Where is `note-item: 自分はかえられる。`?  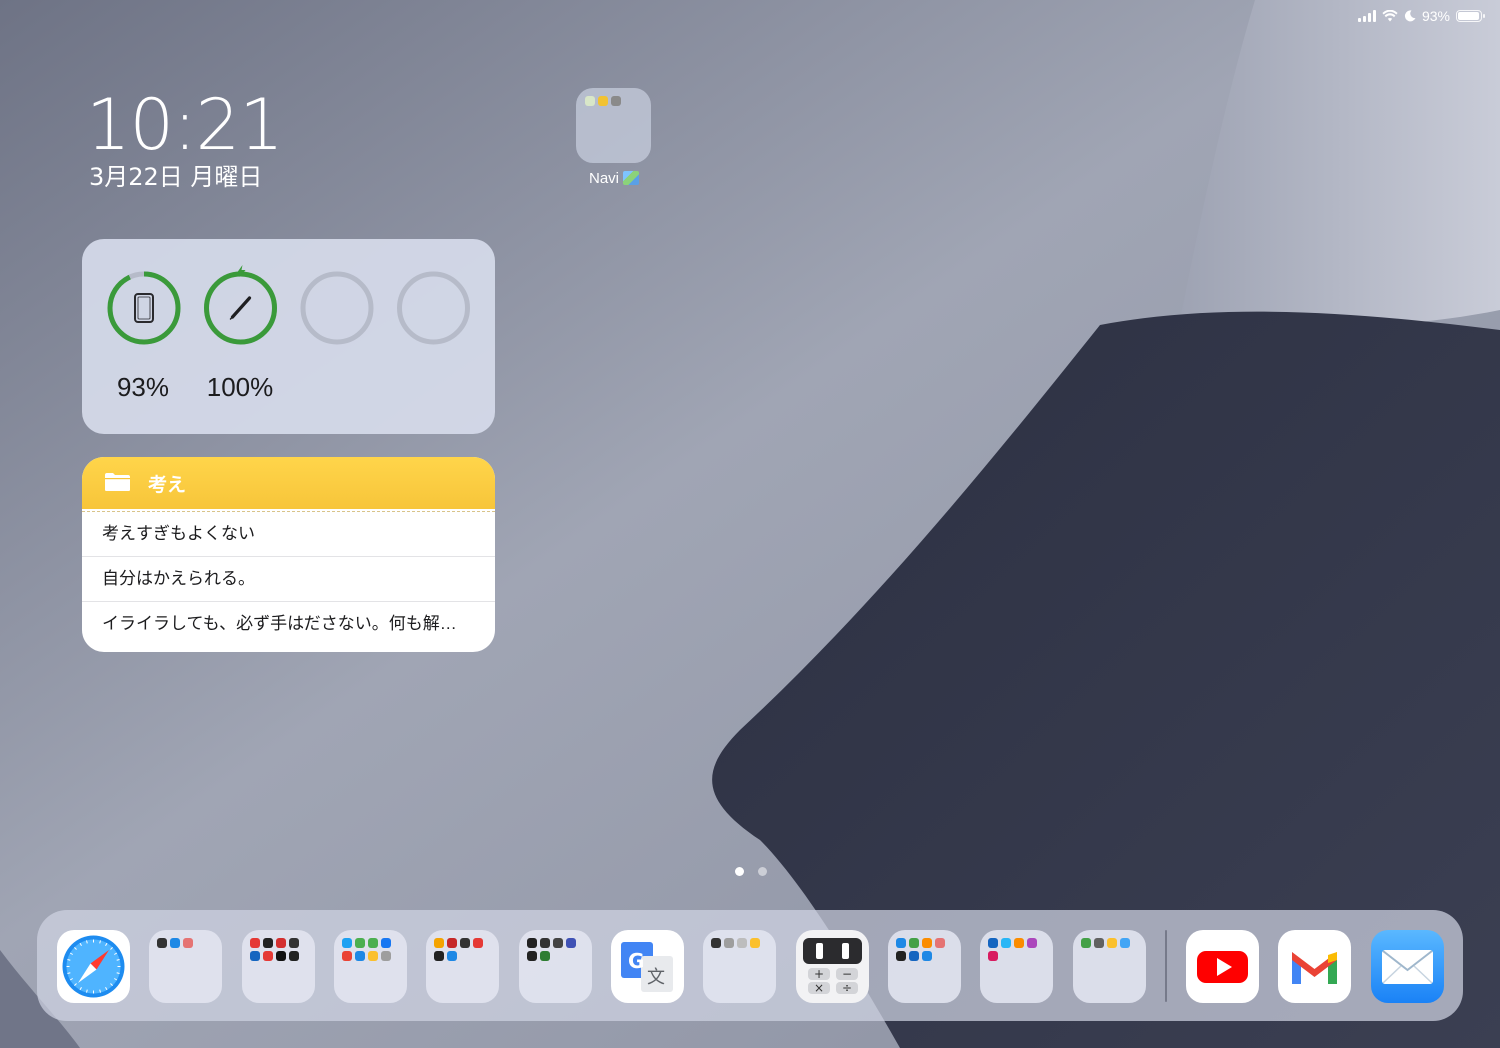 note-item: 自分はかえられる。 is located at coordinates (288, 579).